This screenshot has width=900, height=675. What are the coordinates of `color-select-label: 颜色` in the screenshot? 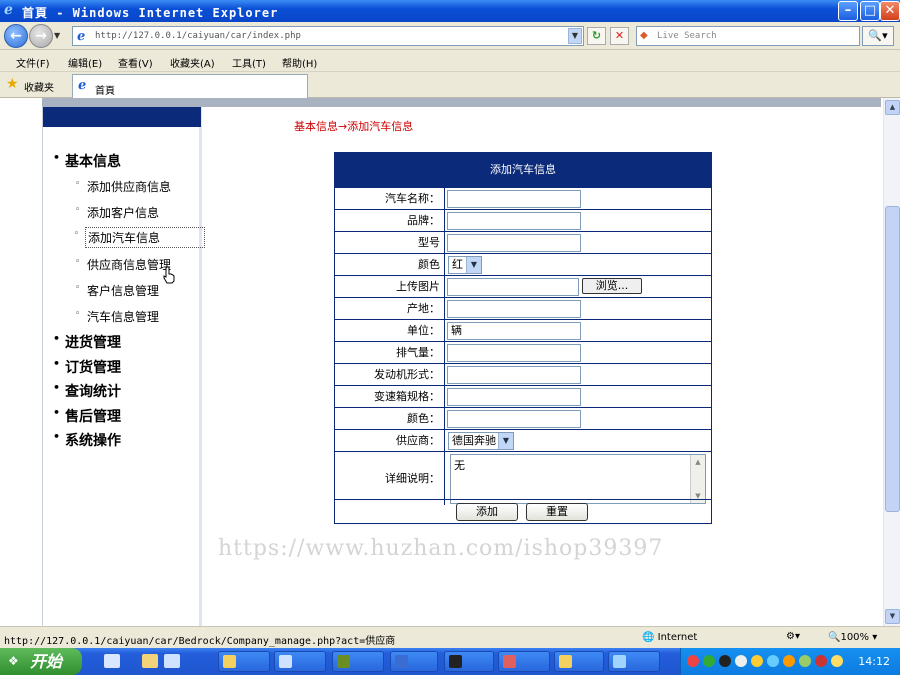 It's located at (390, 264).